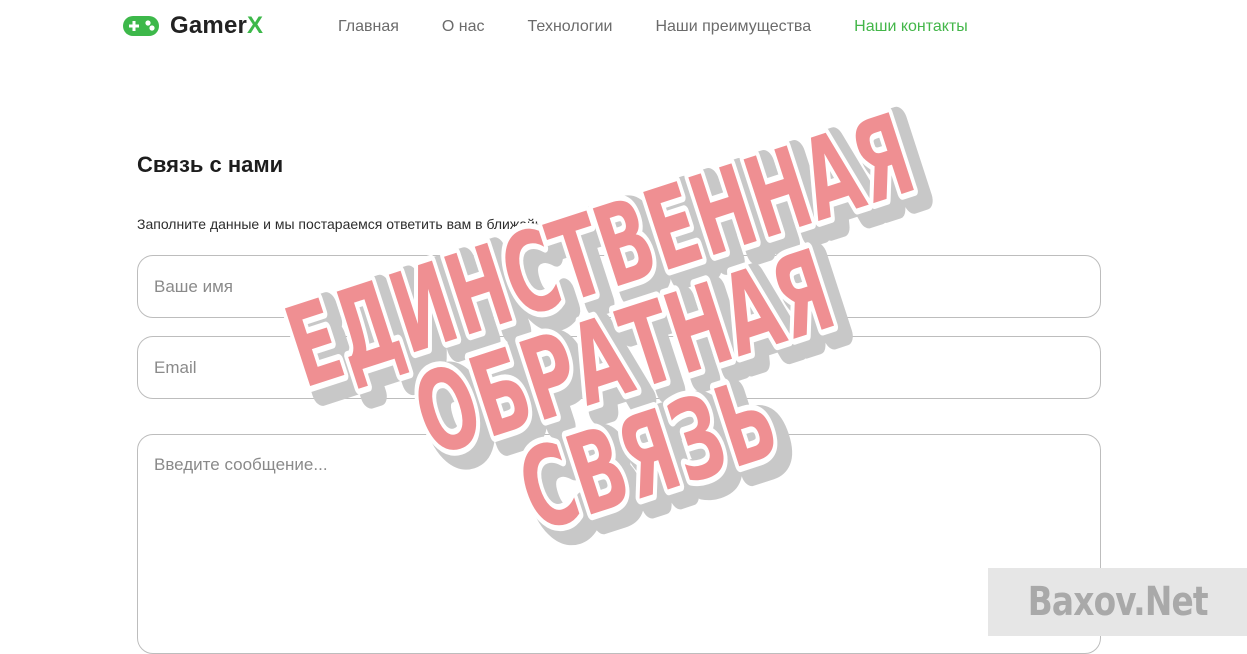 Image resolution: width=1247 pixels, height=654 pixels. I want to click on watermark: Baxov.Net, so click(1117, 602).